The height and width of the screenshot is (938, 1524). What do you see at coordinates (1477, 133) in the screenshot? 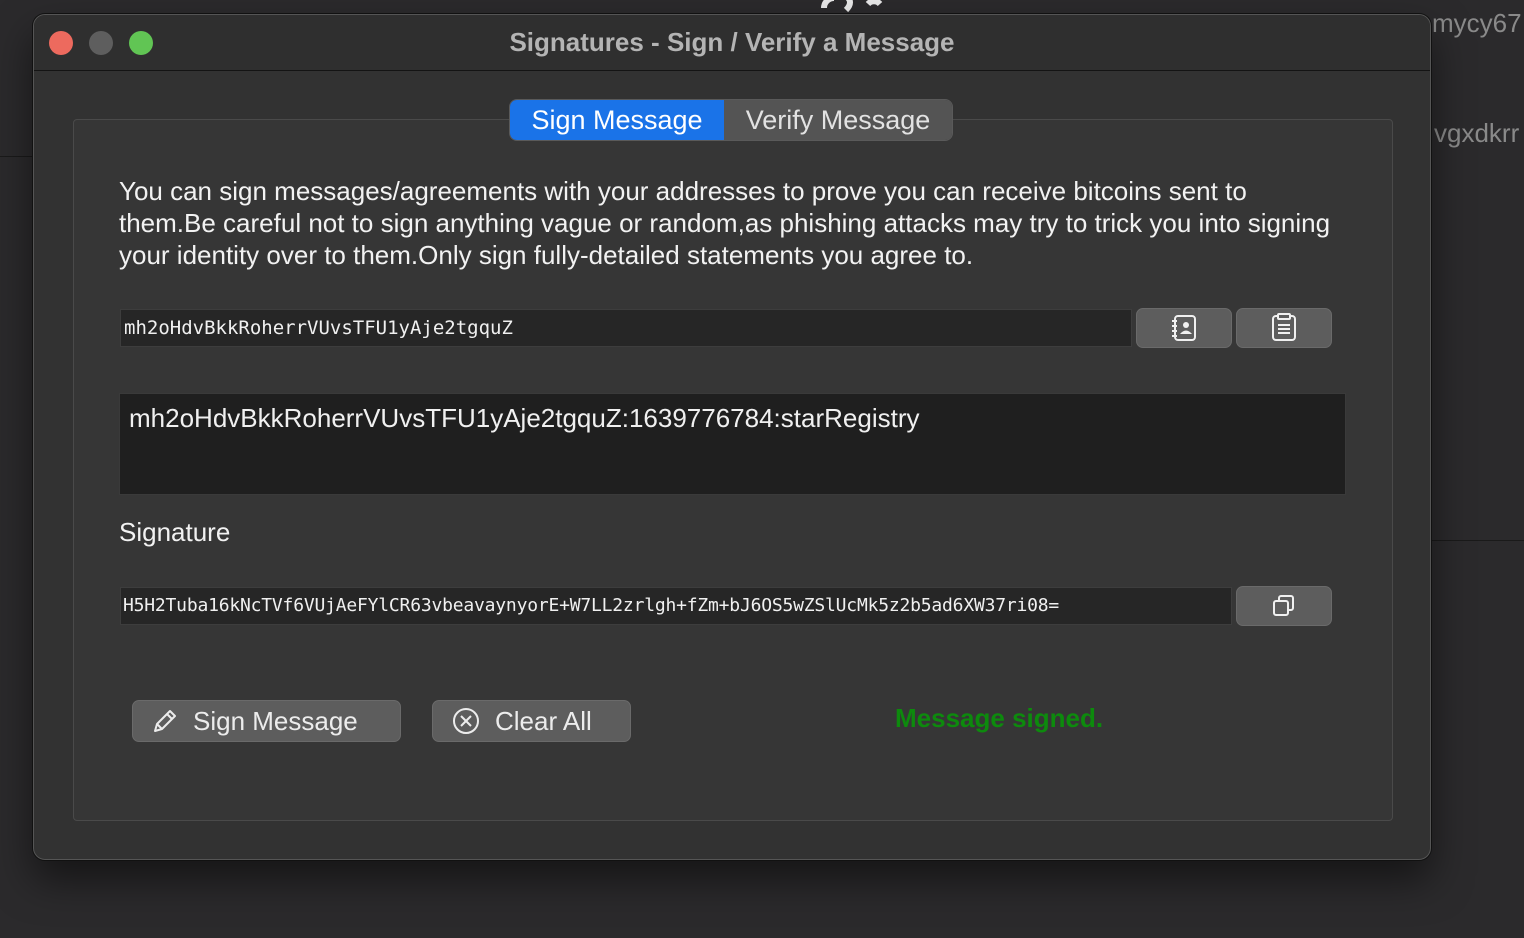
I see `background-text: vgxdkrr` at bounding box center [1477, 133].